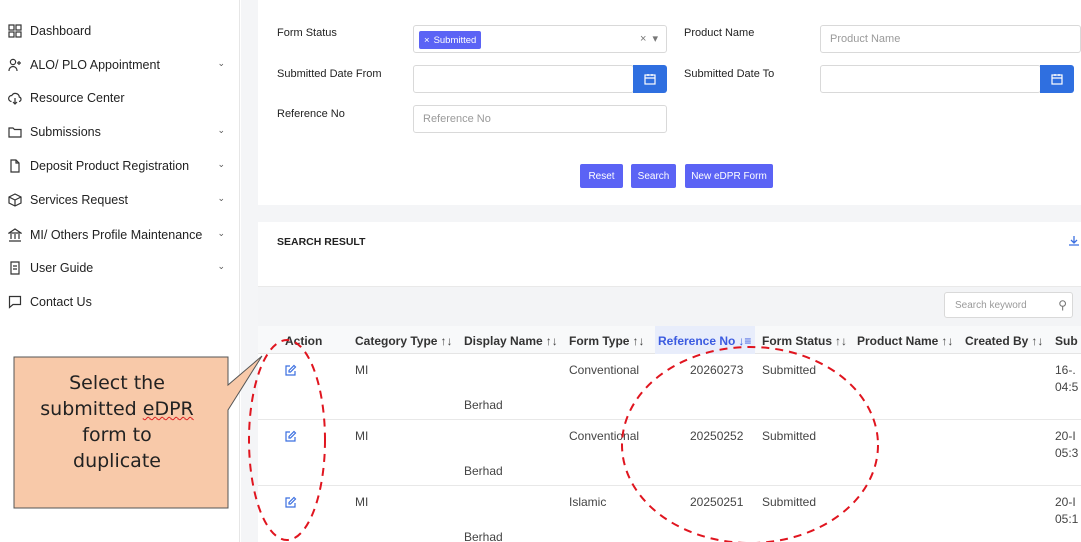 Image resolution: width=1081 pixels, height=542 pixels. What do you see at coordinates (65, 132) in the screenshot?
I see `sidebar-item-label: Submissions` at bounding box center [65, 132].